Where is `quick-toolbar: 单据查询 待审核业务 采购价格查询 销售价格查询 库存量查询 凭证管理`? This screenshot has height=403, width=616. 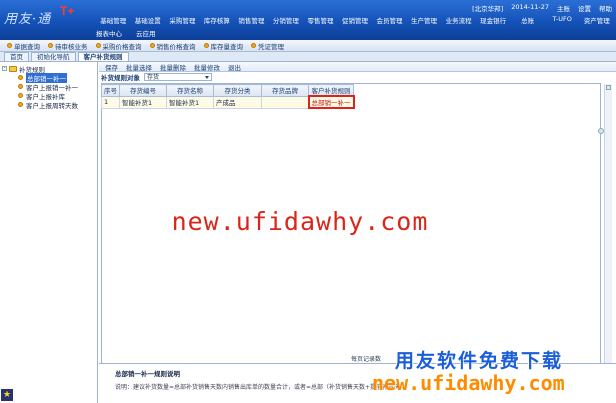 quick-toolbar: 单据查询 待审核业务 采购价格查询 销售价格查询 库存量查询 凭证管理 is located at coordinates (308, 46).